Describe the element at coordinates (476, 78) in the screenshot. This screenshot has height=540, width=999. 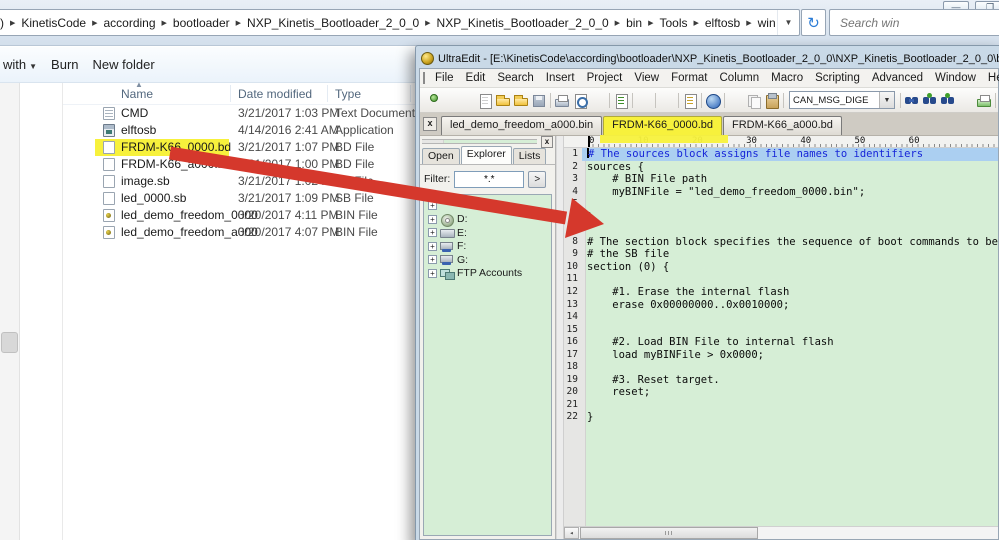
I see `menu-item: Edit` at that location.